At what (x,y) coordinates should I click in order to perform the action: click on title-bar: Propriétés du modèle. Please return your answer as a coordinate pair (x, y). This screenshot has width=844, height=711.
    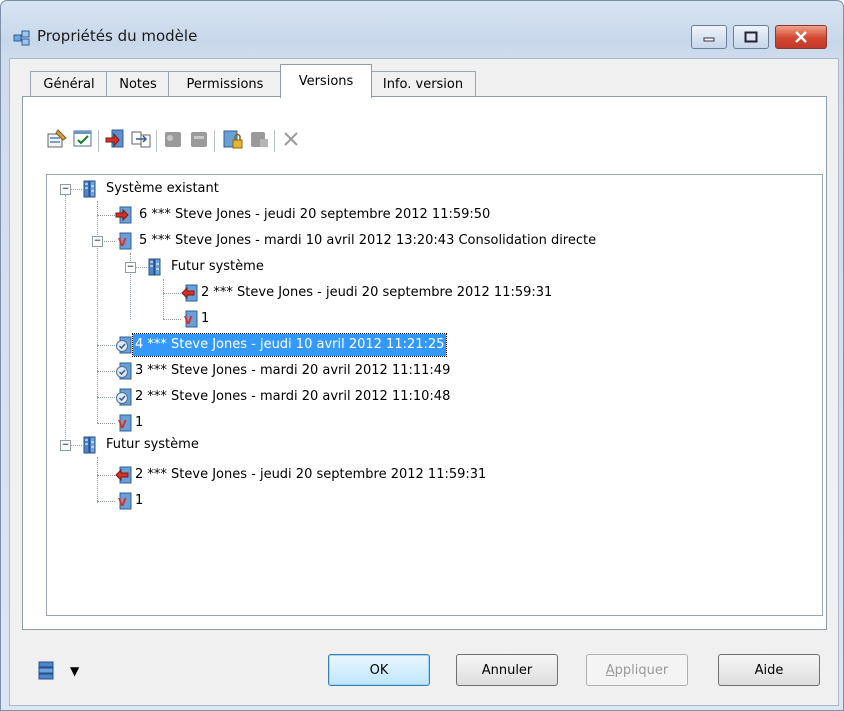
    Looking at the image, I should click on (422, 29).